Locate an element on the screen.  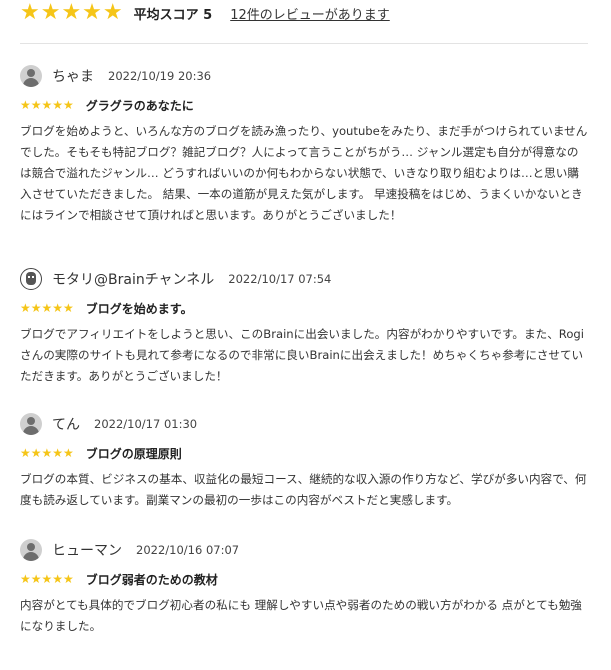
review-title-row: ★★★★★ グラグラのあなたに is located at coordinates (304, 105).